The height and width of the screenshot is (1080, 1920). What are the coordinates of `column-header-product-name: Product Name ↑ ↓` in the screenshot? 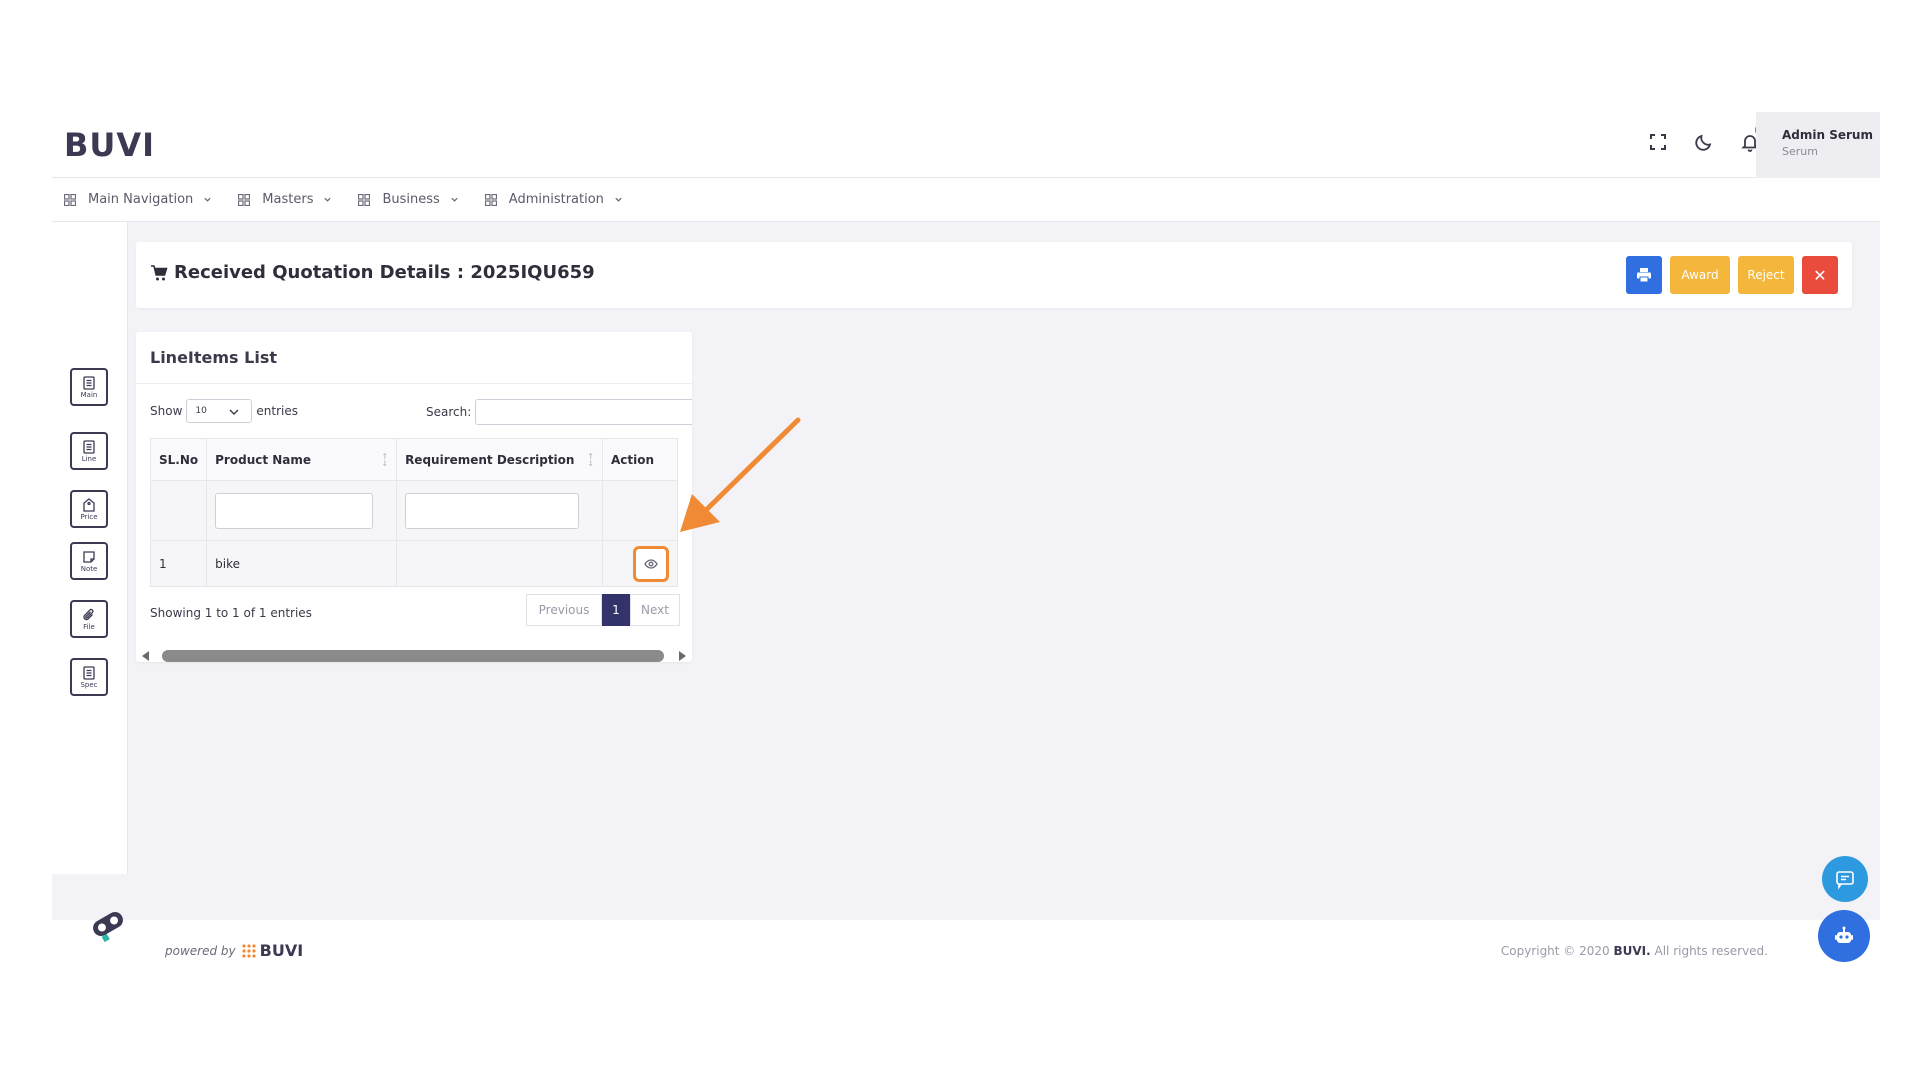 It's located at (302, 459).